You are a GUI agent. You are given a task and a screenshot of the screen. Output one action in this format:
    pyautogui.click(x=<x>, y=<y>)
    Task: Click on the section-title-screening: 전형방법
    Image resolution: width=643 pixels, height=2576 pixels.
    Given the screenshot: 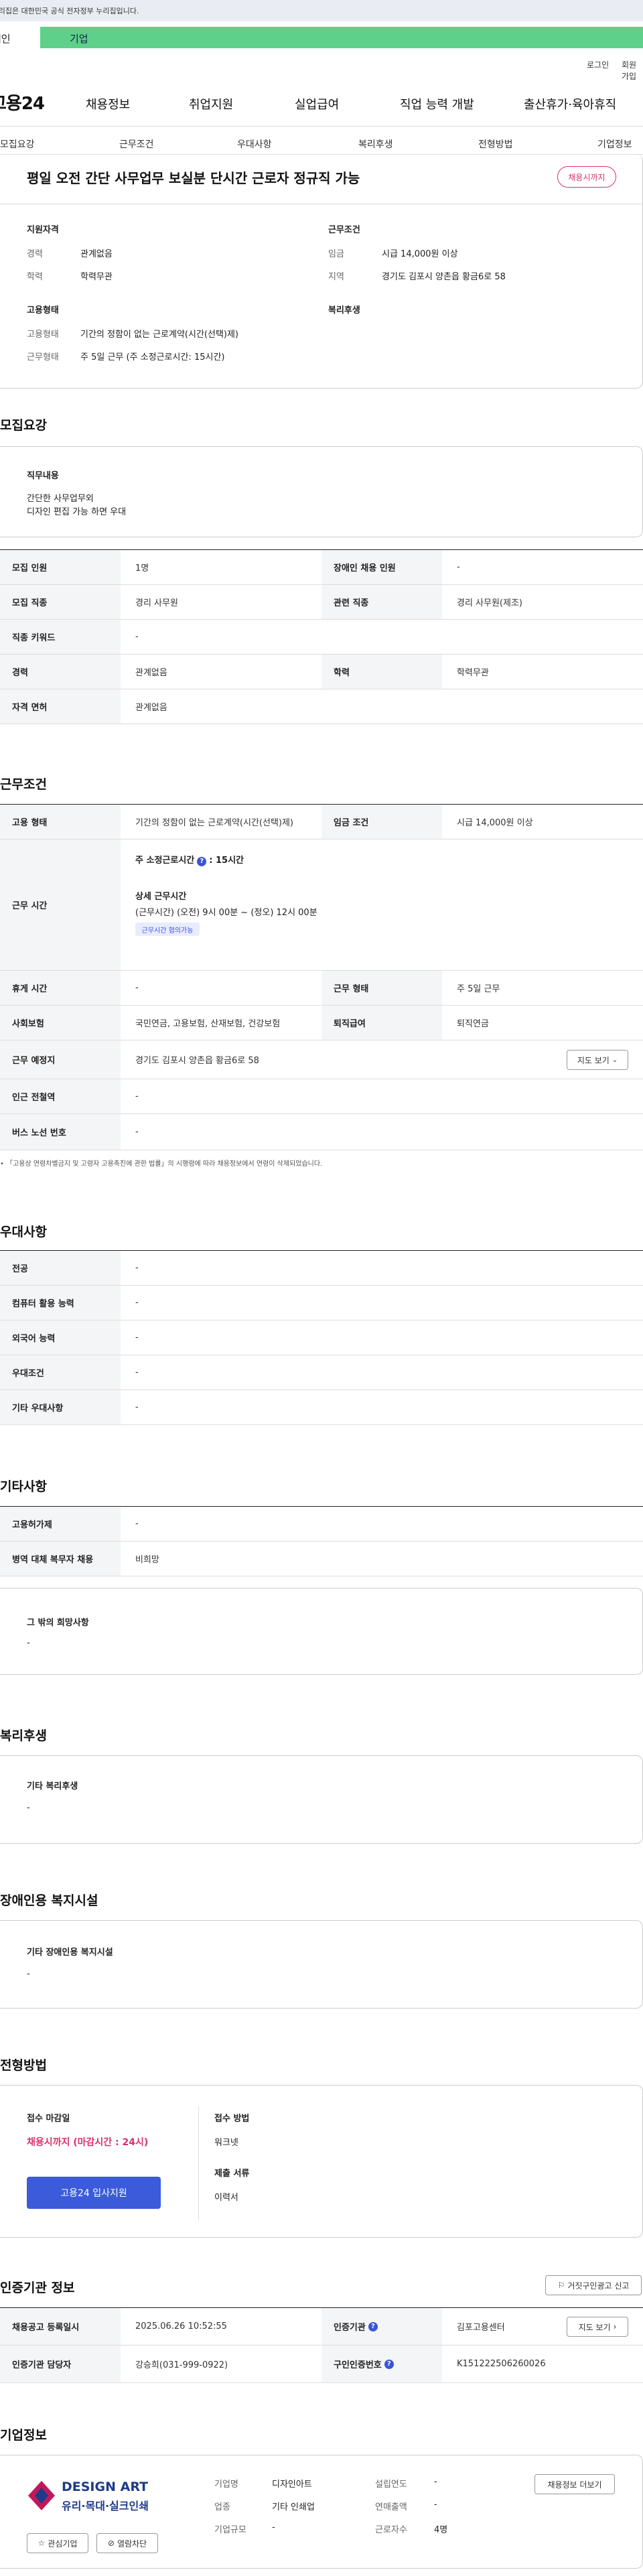 What is the action you would take?
    pyautogui.click(x=23, y=2065)
    